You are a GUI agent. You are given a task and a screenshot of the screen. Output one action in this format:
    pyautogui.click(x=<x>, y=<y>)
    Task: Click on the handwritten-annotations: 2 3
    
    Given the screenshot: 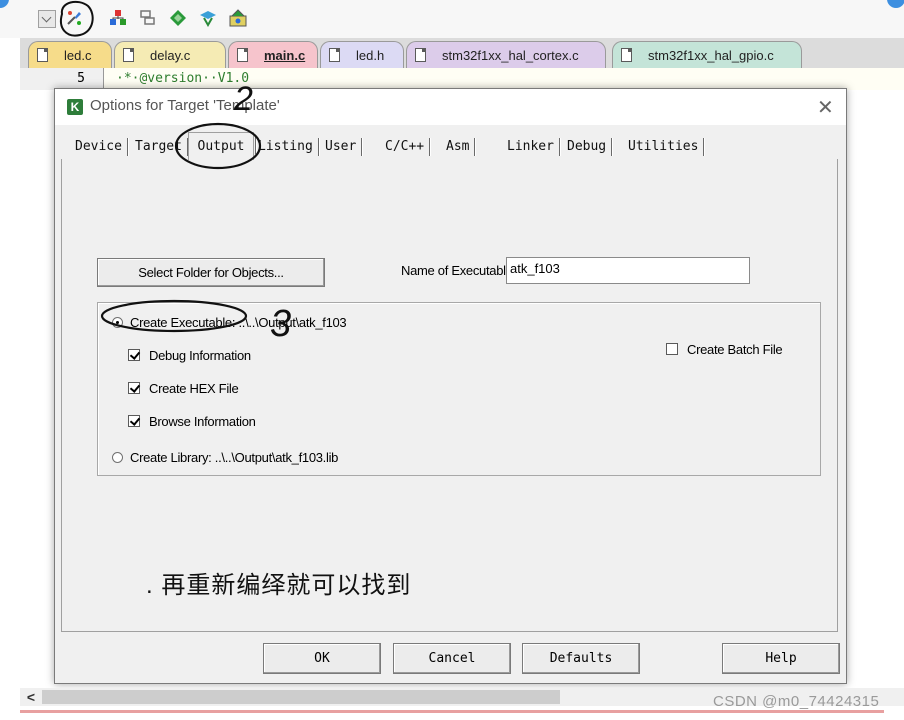 What is the action you would take?
    pyautogui.click(x=175, y=172)
    